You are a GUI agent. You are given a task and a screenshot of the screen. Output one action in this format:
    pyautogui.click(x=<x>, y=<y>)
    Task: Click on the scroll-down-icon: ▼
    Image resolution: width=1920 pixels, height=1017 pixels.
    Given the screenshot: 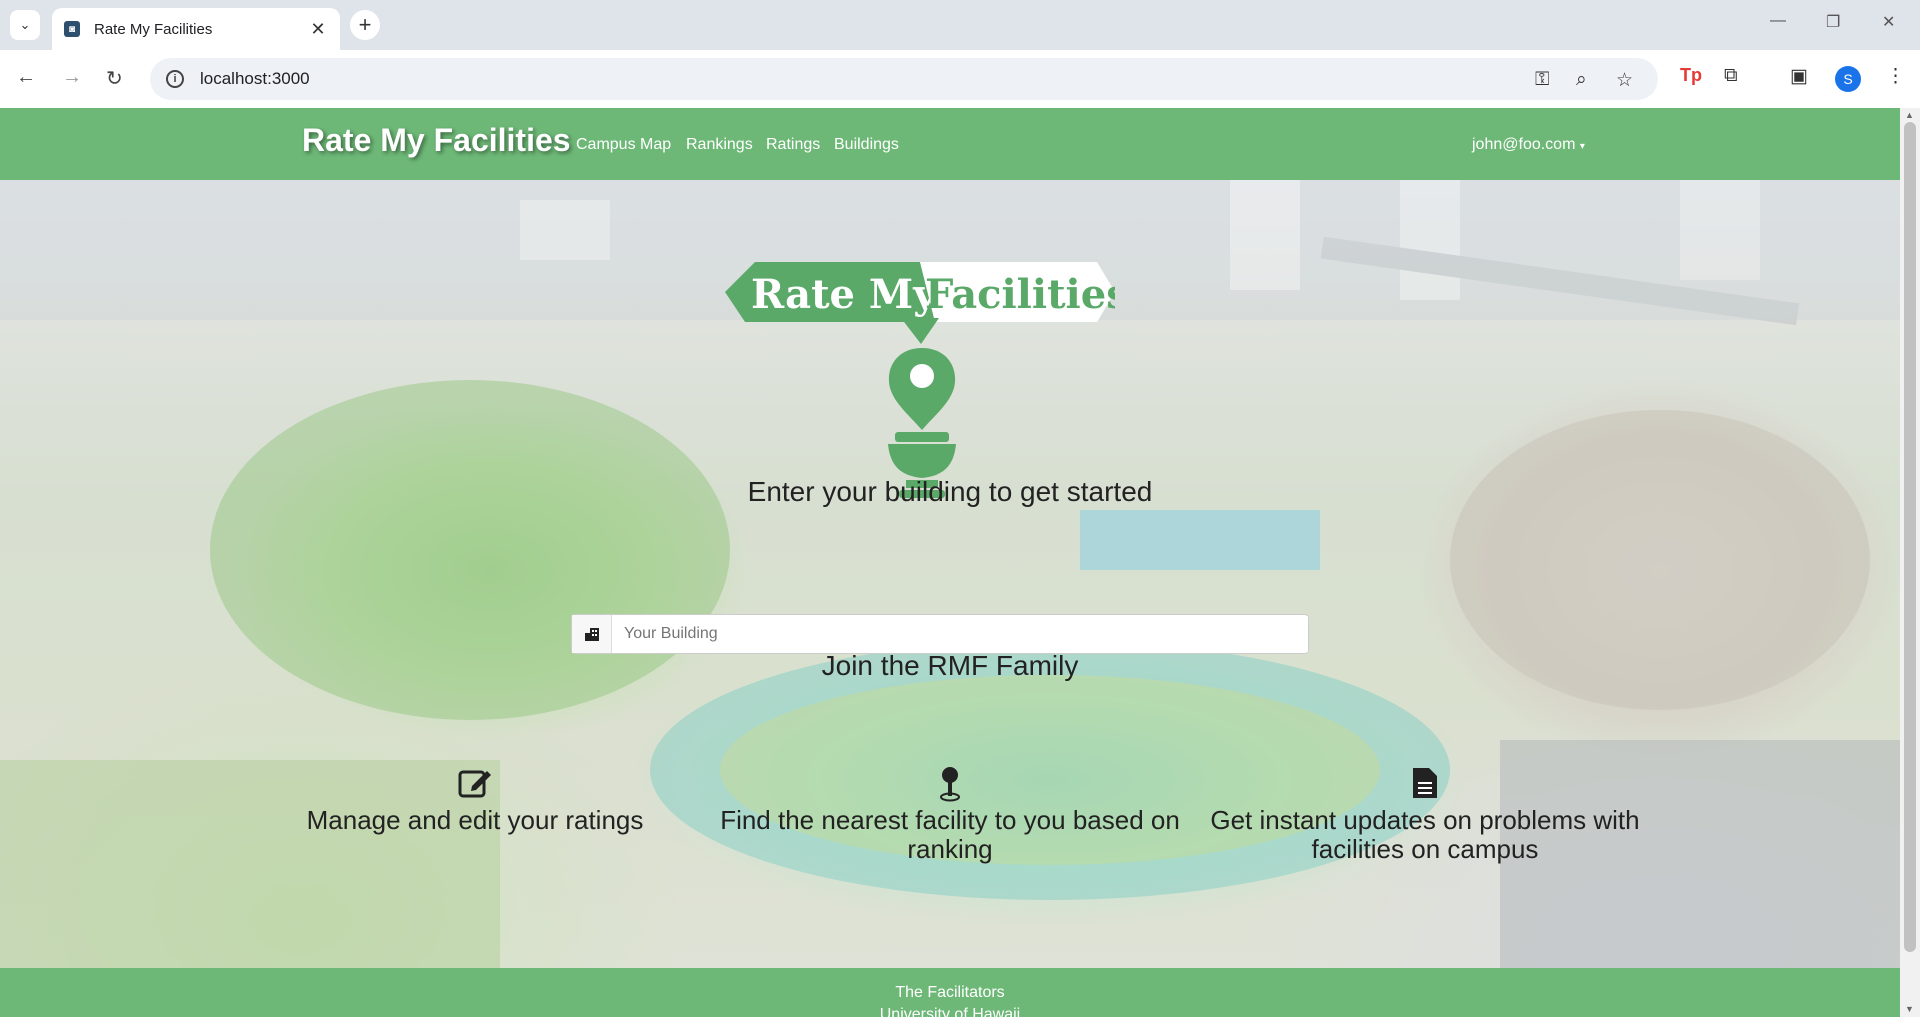 What is the action you would take?
    pyautogui.click(x=1909, y=1009)
    